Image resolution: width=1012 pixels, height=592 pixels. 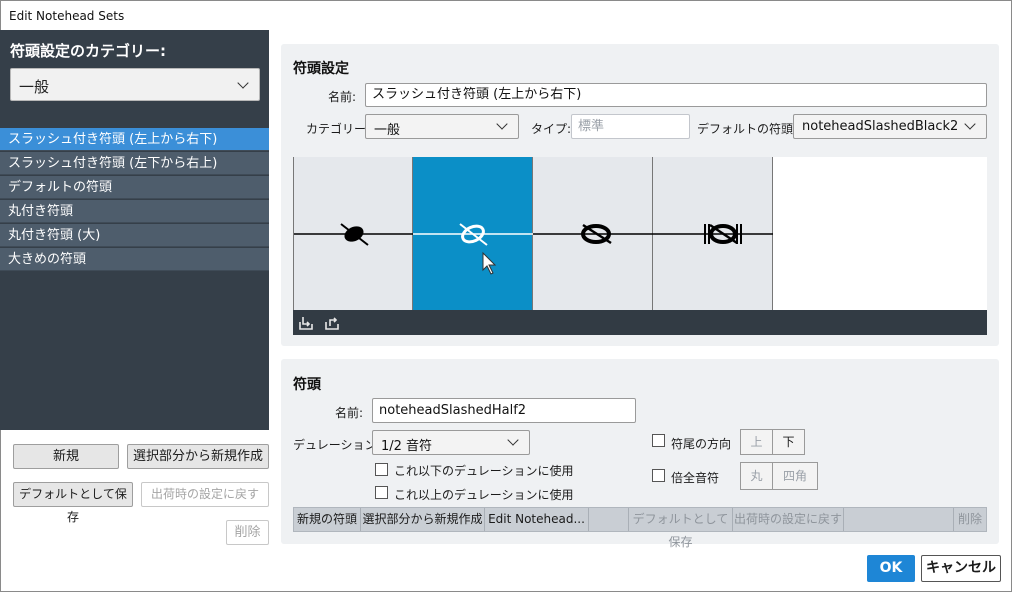 I want to click on list-item: 大きめの符頭, so click(x=134, y=259).